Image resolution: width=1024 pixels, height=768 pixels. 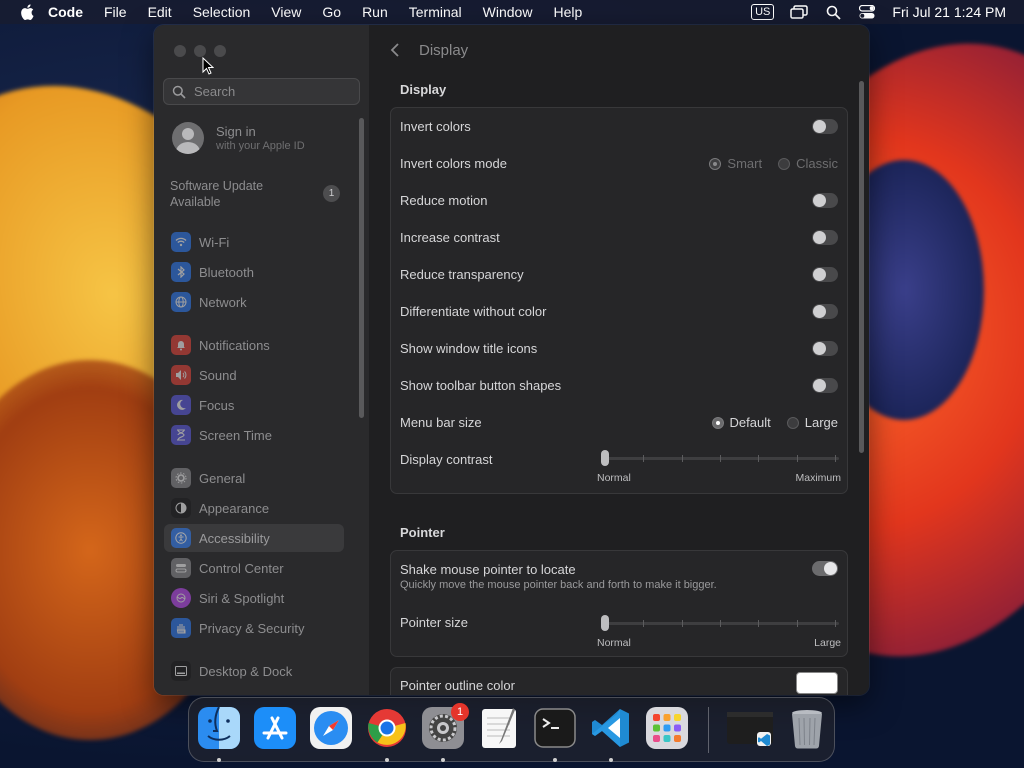 What do you see at coordinates (719, 631) in the screenshot?
I see `pointer-size-slider: Normal Large` at bounding box center [719, 631].